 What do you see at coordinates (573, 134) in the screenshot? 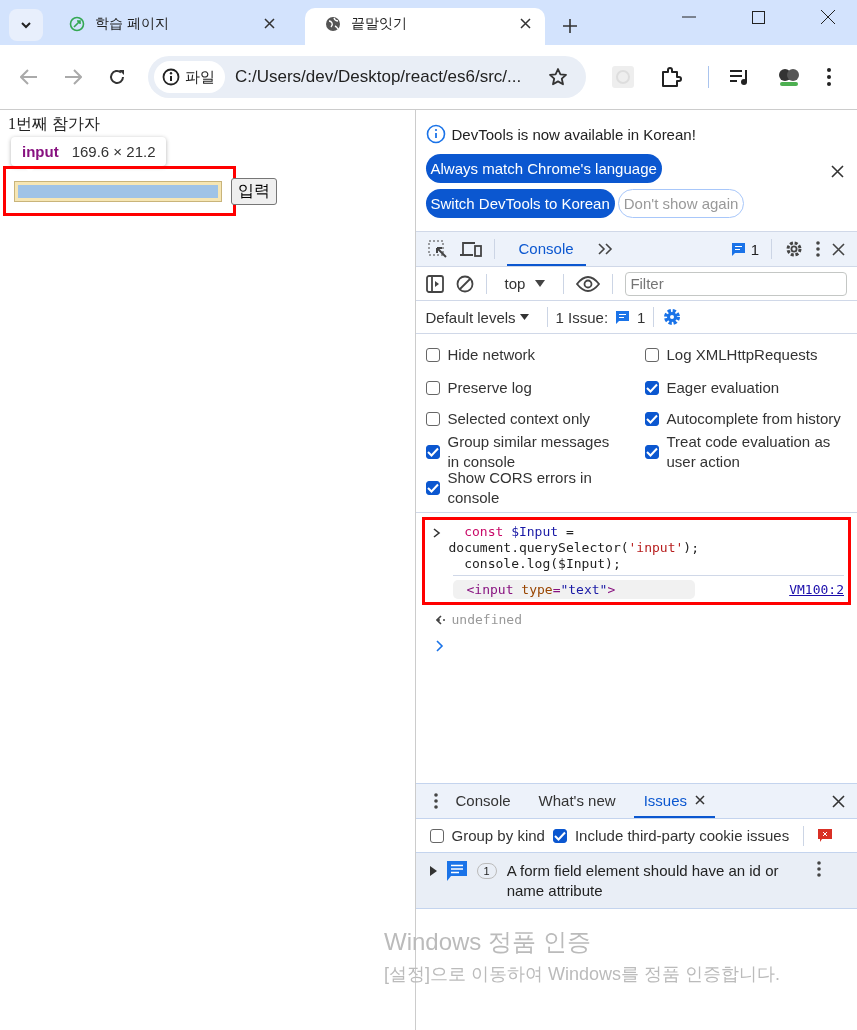
I see `info-message: DevTools is now available in Korean!` at bounding box center [573, 134].